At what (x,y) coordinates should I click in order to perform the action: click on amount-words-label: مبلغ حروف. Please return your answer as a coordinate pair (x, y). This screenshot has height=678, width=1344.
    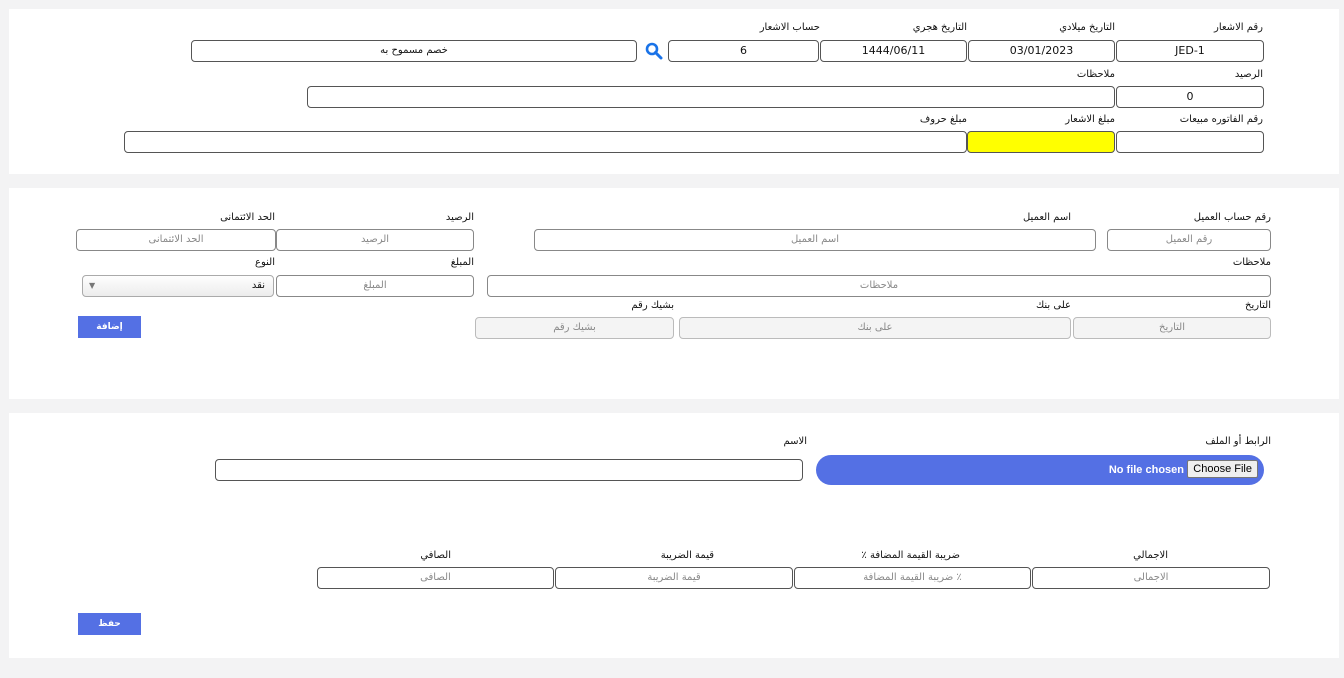
    Looking at the image, I should click on (943, 119).